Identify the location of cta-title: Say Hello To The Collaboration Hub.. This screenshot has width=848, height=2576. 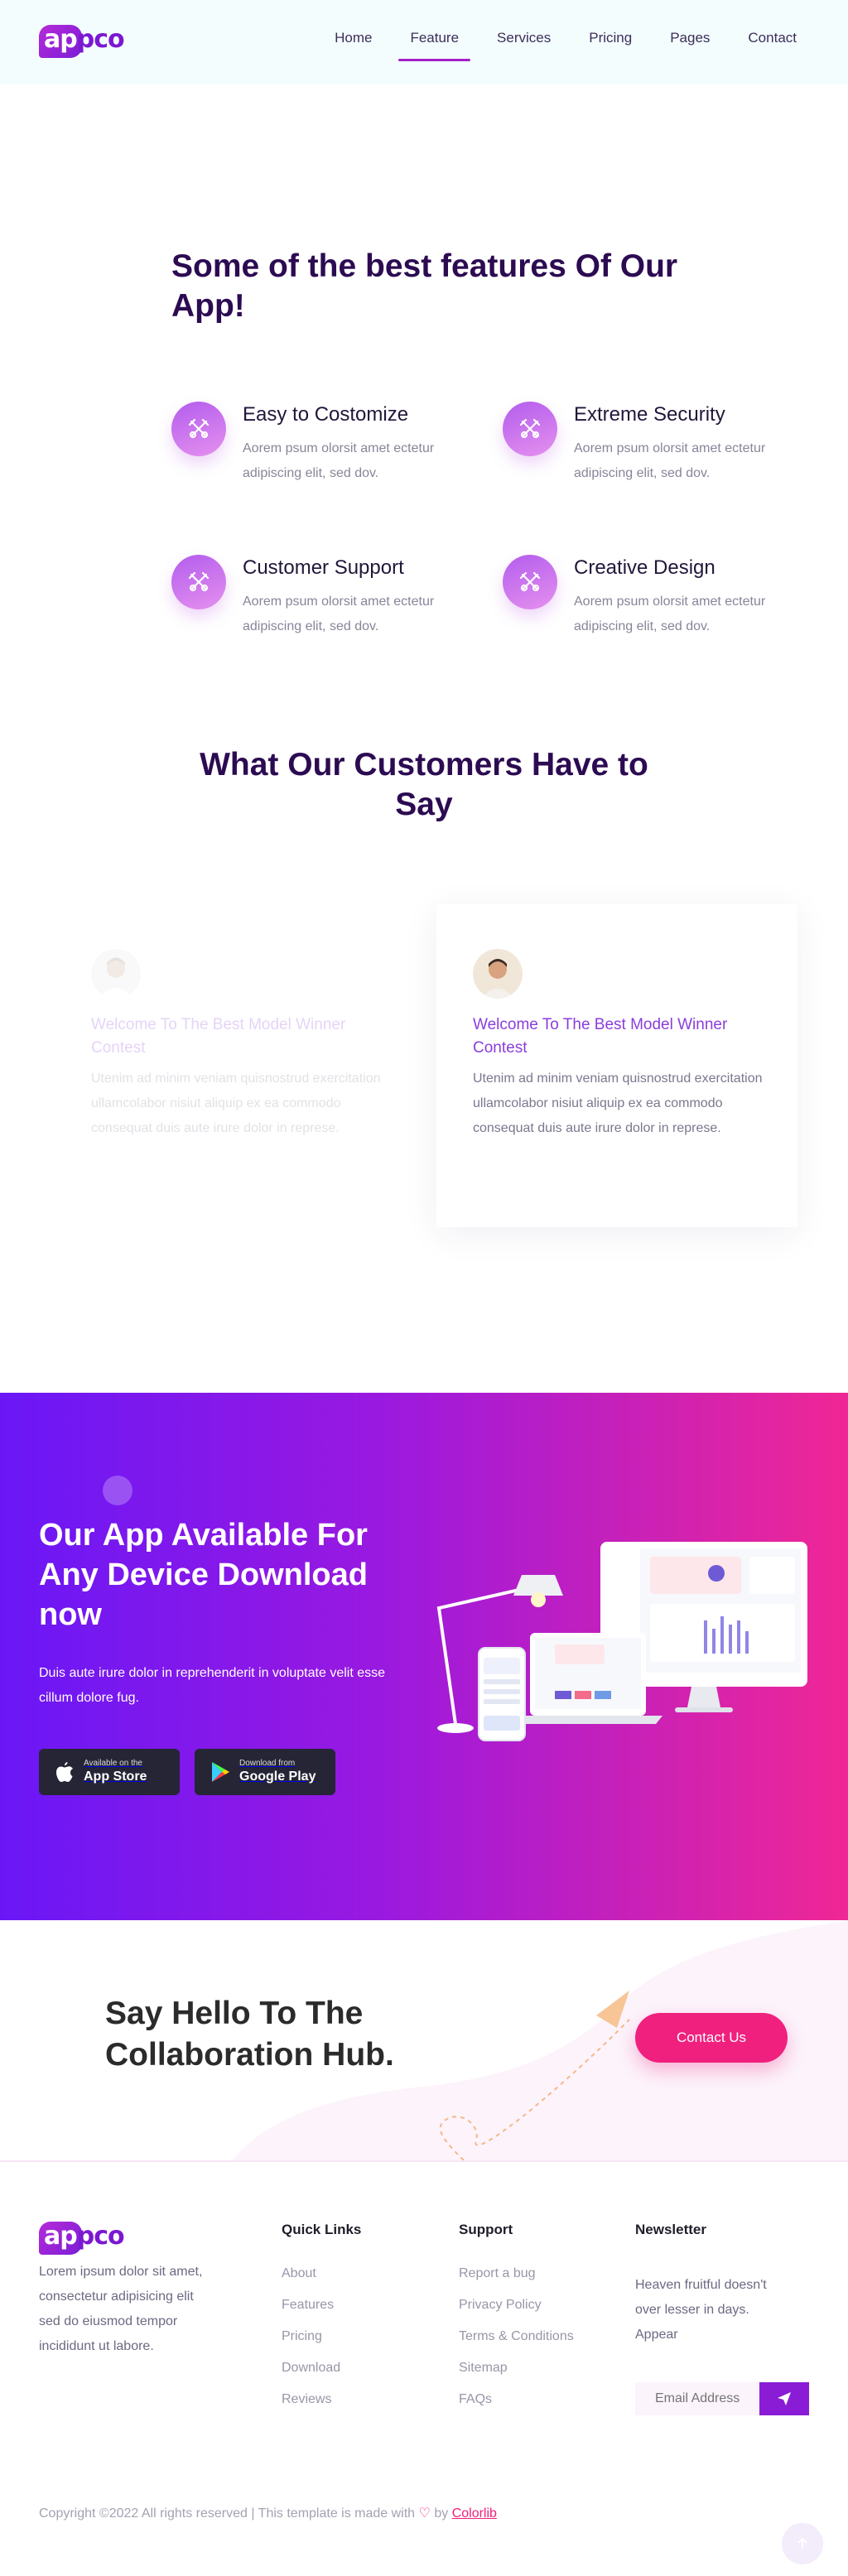
(249, 2034).